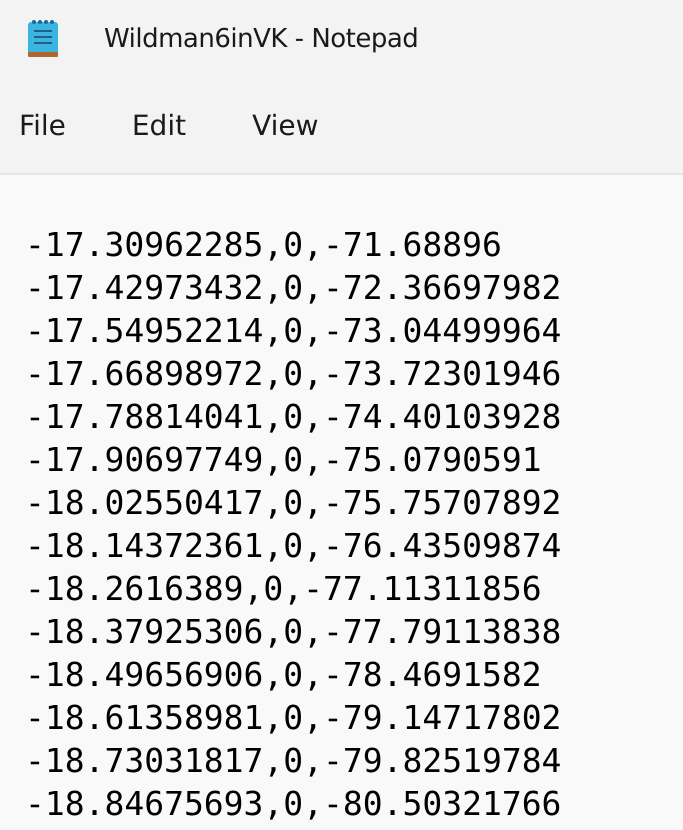 This screenshot has height=830, width=683. I want to click on text-line: -18.2616389,0,-77.11311856, so click(283, 589).